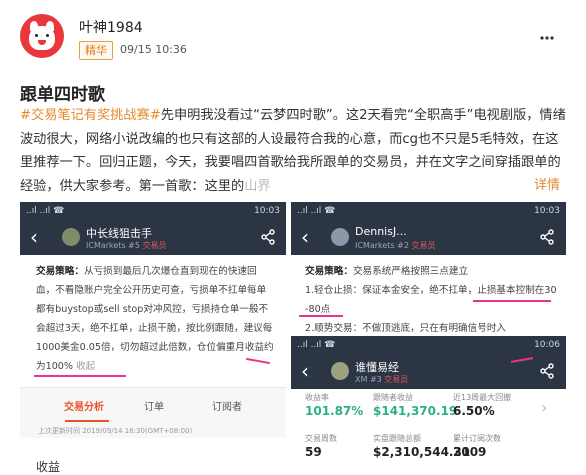 The image size is (586, 475). I want to click on stat-label: 实盘跟随总额, so click(397, 438).